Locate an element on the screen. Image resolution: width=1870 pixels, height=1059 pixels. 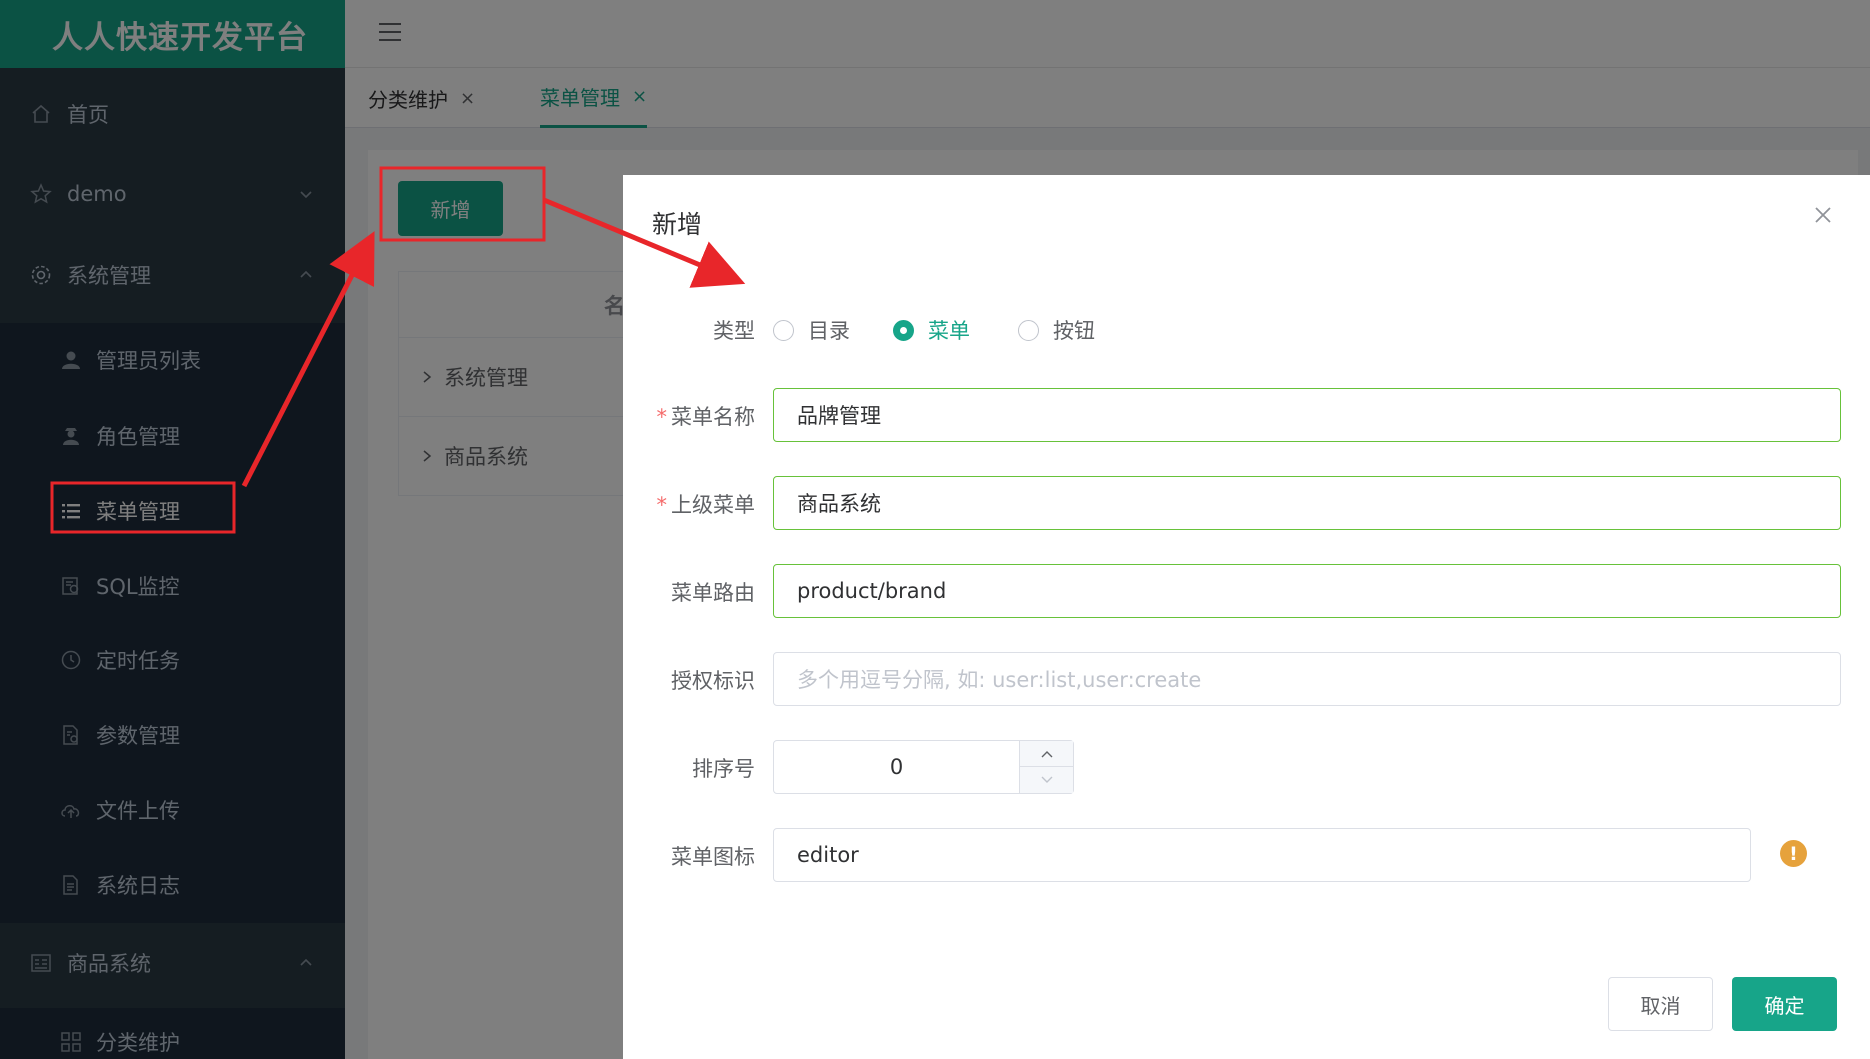
increase-button is located at coordinates (1046, 754).